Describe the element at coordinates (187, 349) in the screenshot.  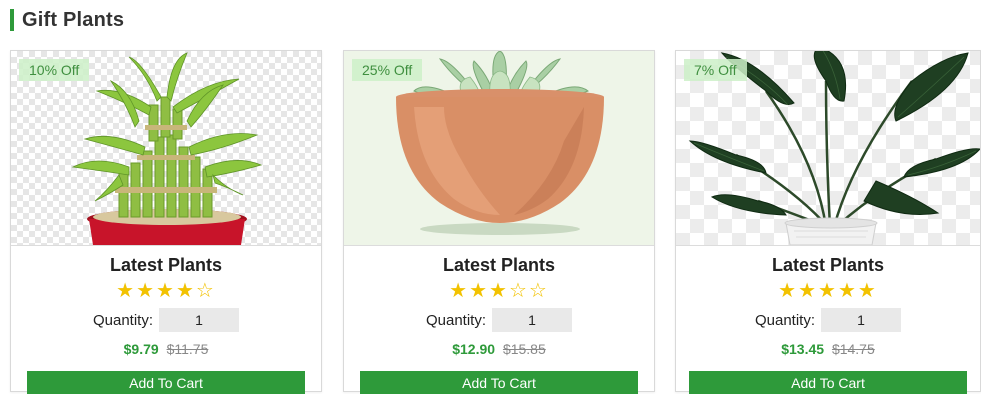
I see `price-old: $11.75` at that location.